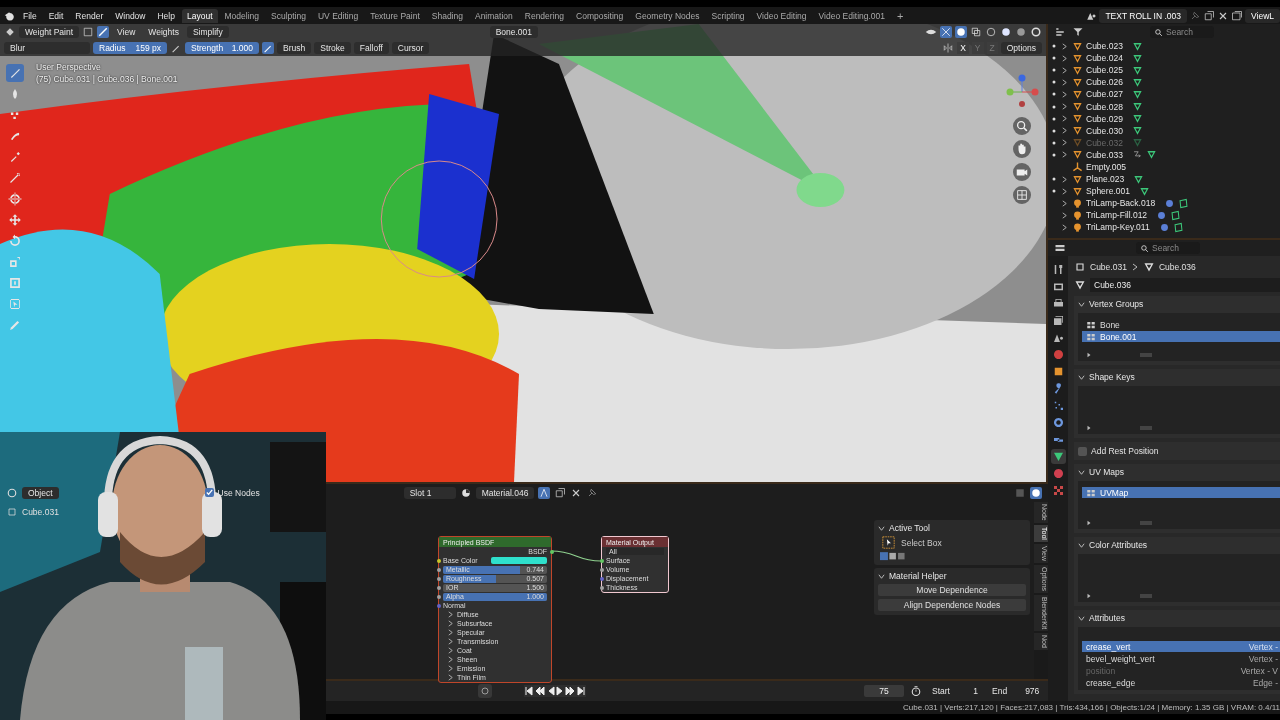  What do you see at coordinates (1106, 472) in the screenshot?
I see `panel-title: UV Maps` at bounding box center [1106, 472].